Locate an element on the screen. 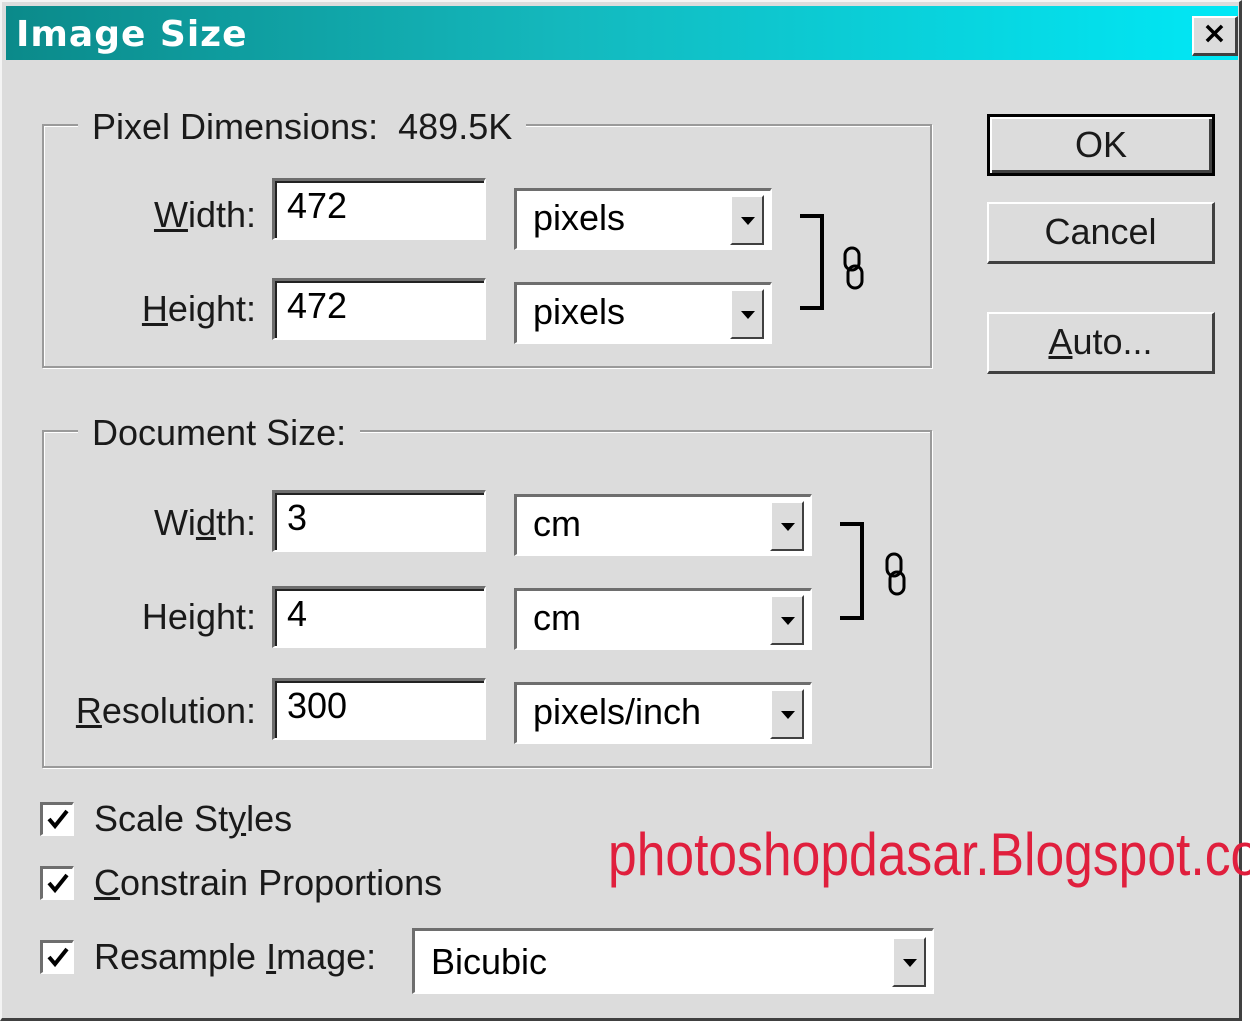 Image resolution: width=1250 pixels, height=1025 pixels. resolution-input: 300 is located at coordinates (379, 709).